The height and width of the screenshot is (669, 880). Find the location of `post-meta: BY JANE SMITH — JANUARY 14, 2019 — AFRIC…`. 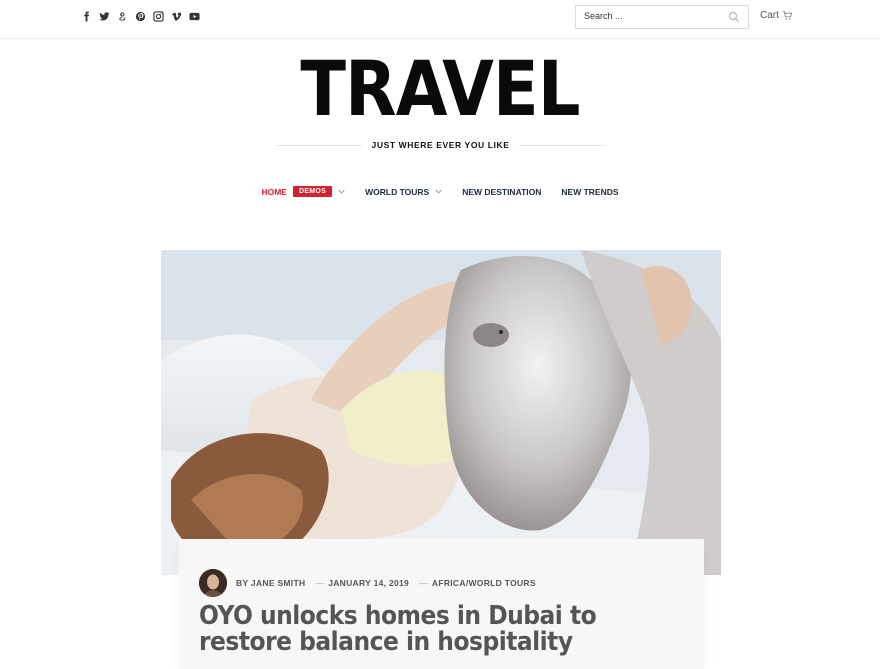

post-meta: BY JANE SMITH — JANUARY 14, 2019 — AFRIC… is located at coordinates (367, 583).